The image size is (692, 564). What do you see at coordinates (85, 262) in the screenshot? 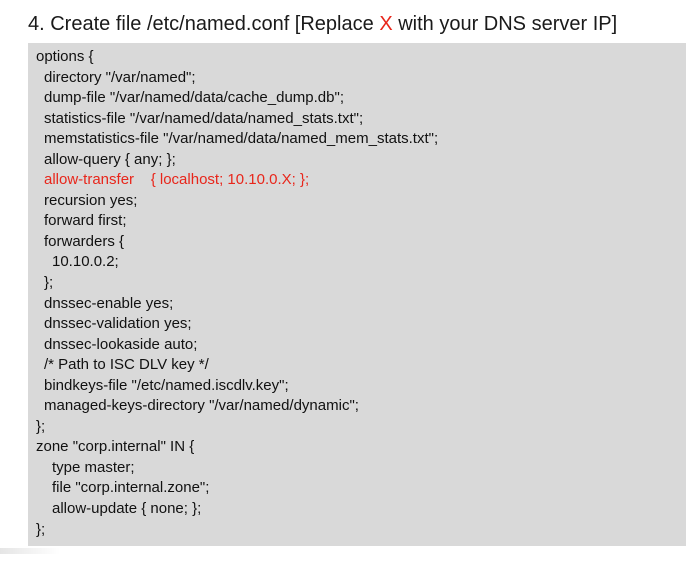
I see `code-line: 10.10.0.2;` at bounding box center [85, 262].